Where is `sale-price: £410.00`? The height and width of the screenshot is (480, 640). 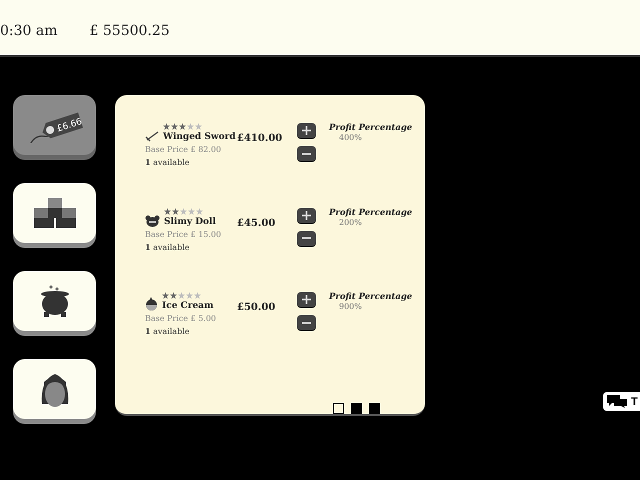 sale-price: £410.00 is located at coordinates (260, 138).